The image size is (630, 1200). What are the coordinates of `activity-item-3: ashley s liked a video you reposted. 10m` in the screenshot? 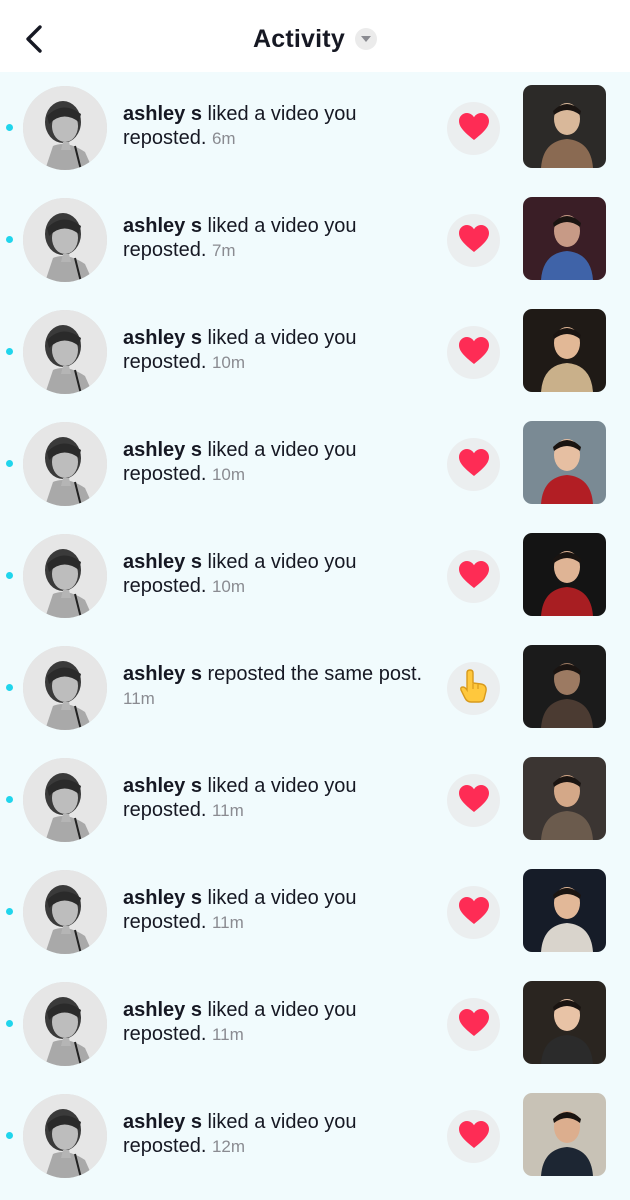 It's located at (315, 352).